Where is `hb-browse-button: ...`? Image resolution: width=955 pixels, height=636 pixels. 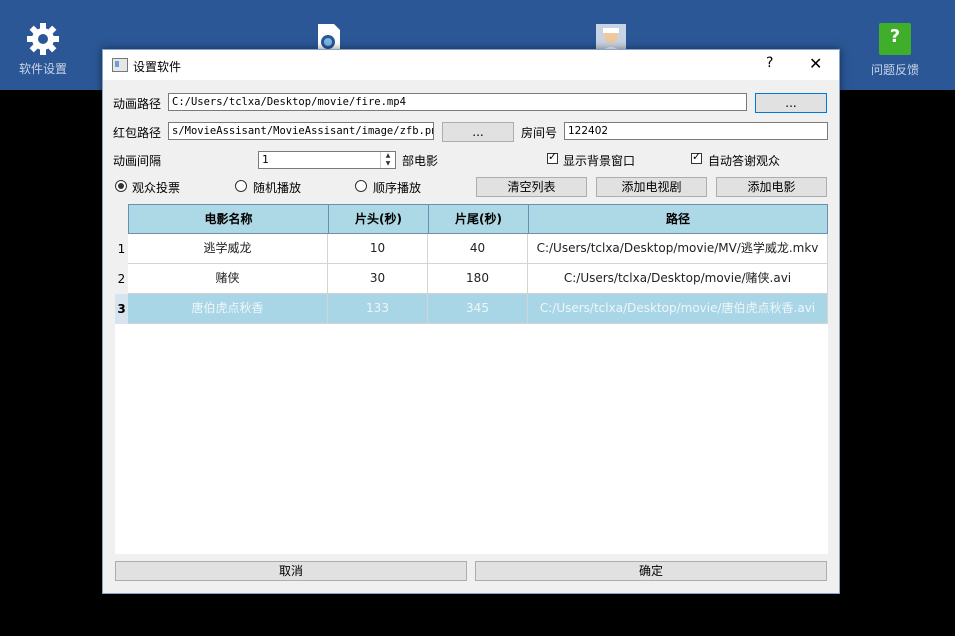
hb-browse-button: ... is located at coordinates (478, 132).